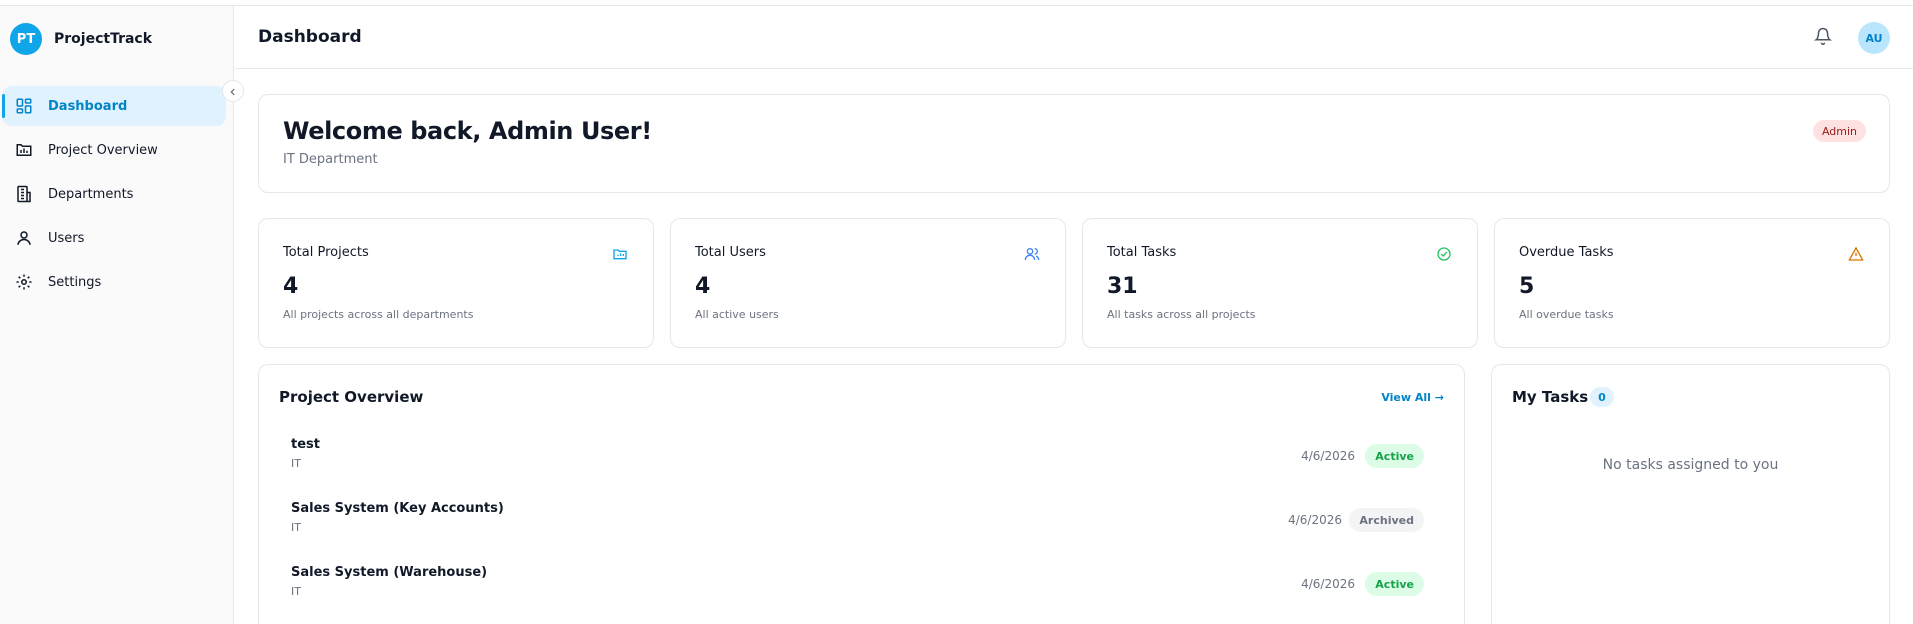 The height and width of the screenshot is (624, 1913). Describe the element at coordinates (378, 314) in the screenshot. I see `stat-description: All projects across all departments` at that location.